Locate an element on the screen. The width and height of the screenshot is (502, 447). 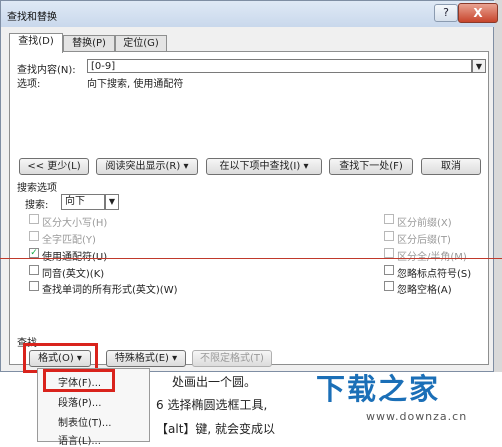
find-history-dropdown: ▼ is located at coordinates (479, 66).